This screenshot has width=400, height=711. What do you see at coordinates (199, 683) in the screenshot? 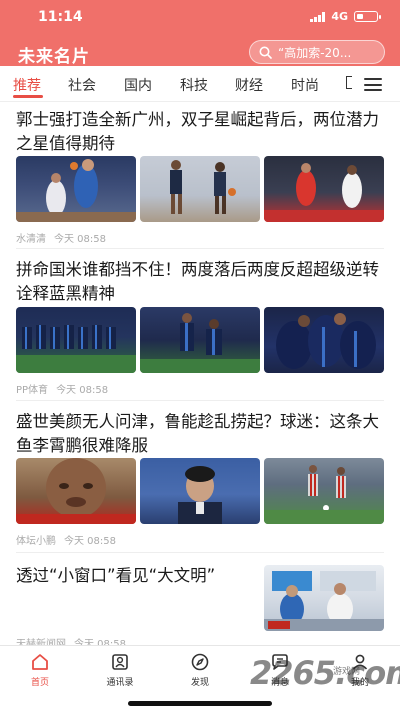
I see `nav-label: 发现` at bounding box center [199, 683].